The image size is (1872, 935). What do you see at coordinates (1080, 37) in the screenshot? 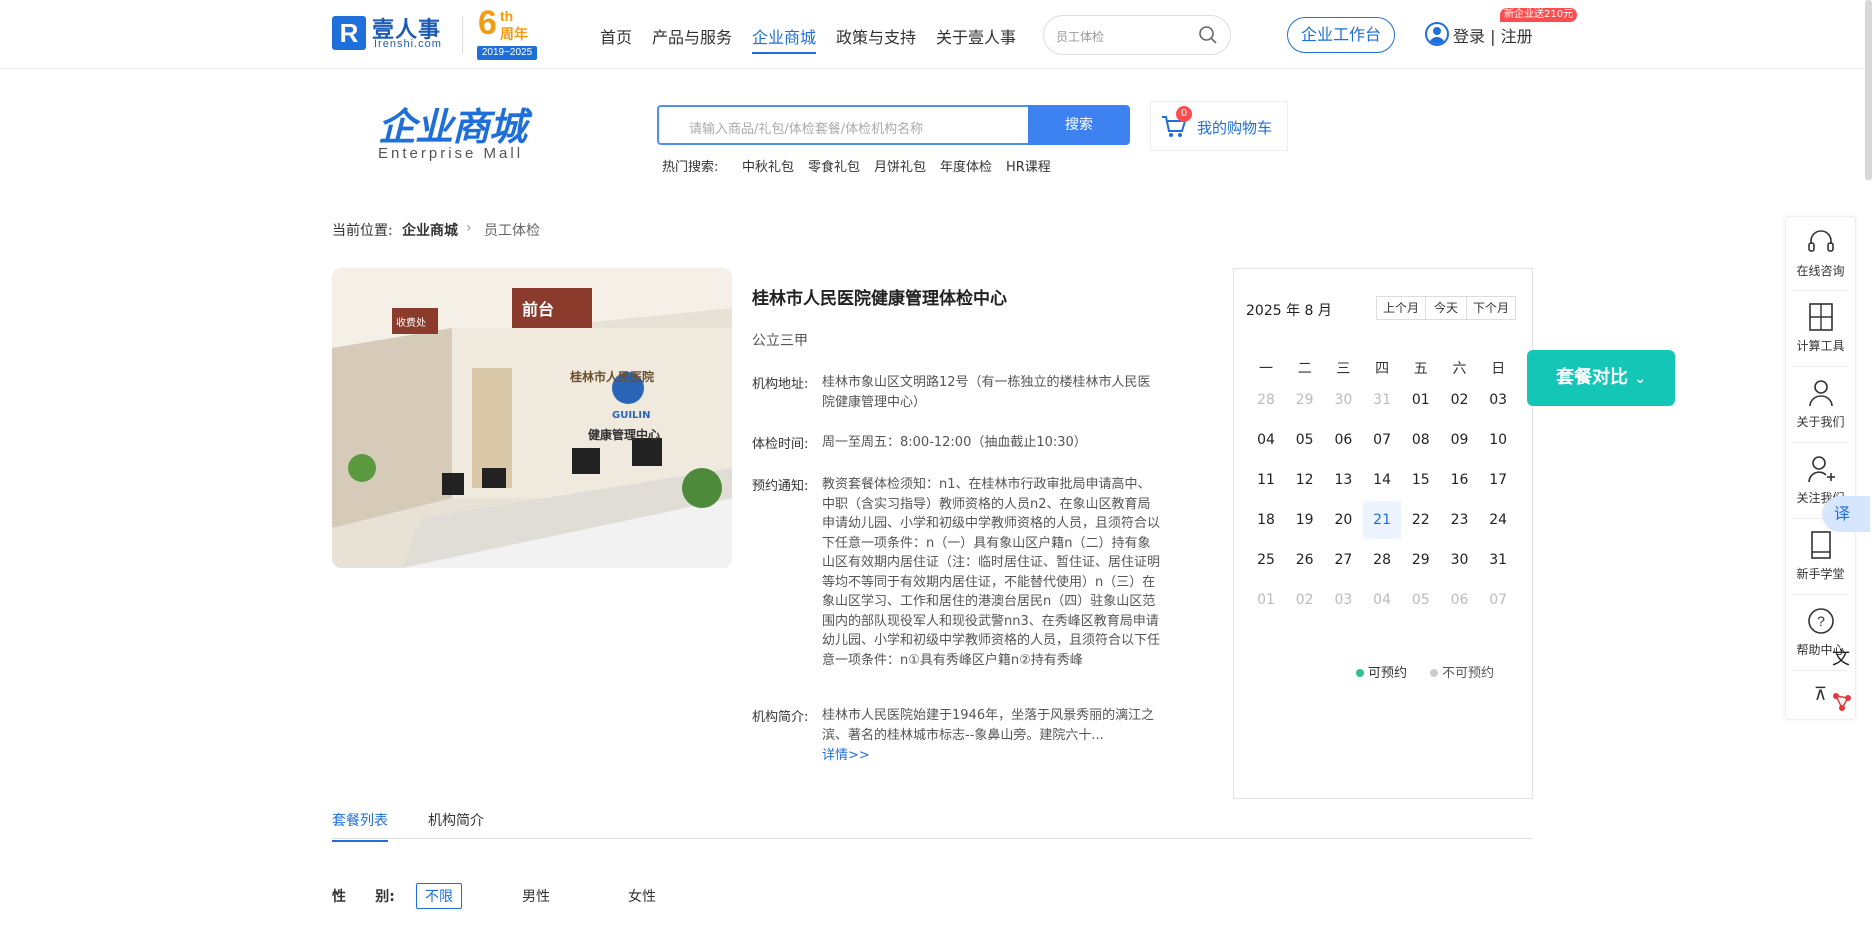
I see `top-search-placeholder: 员工体检` at bounding box center [1080, 37].